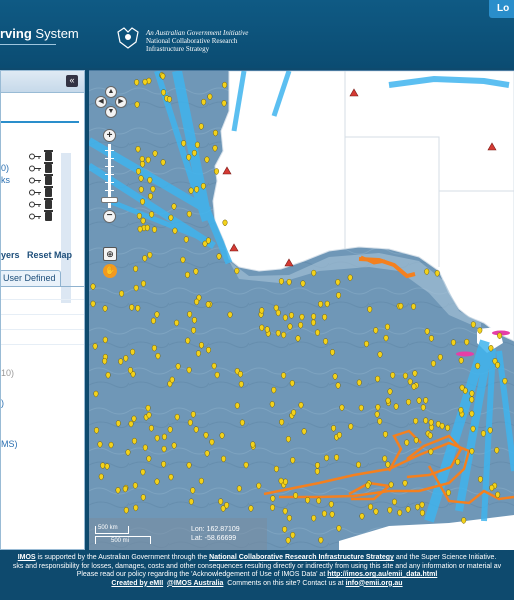  I want to click on zoom-out-icon: −, so click(109, 216).